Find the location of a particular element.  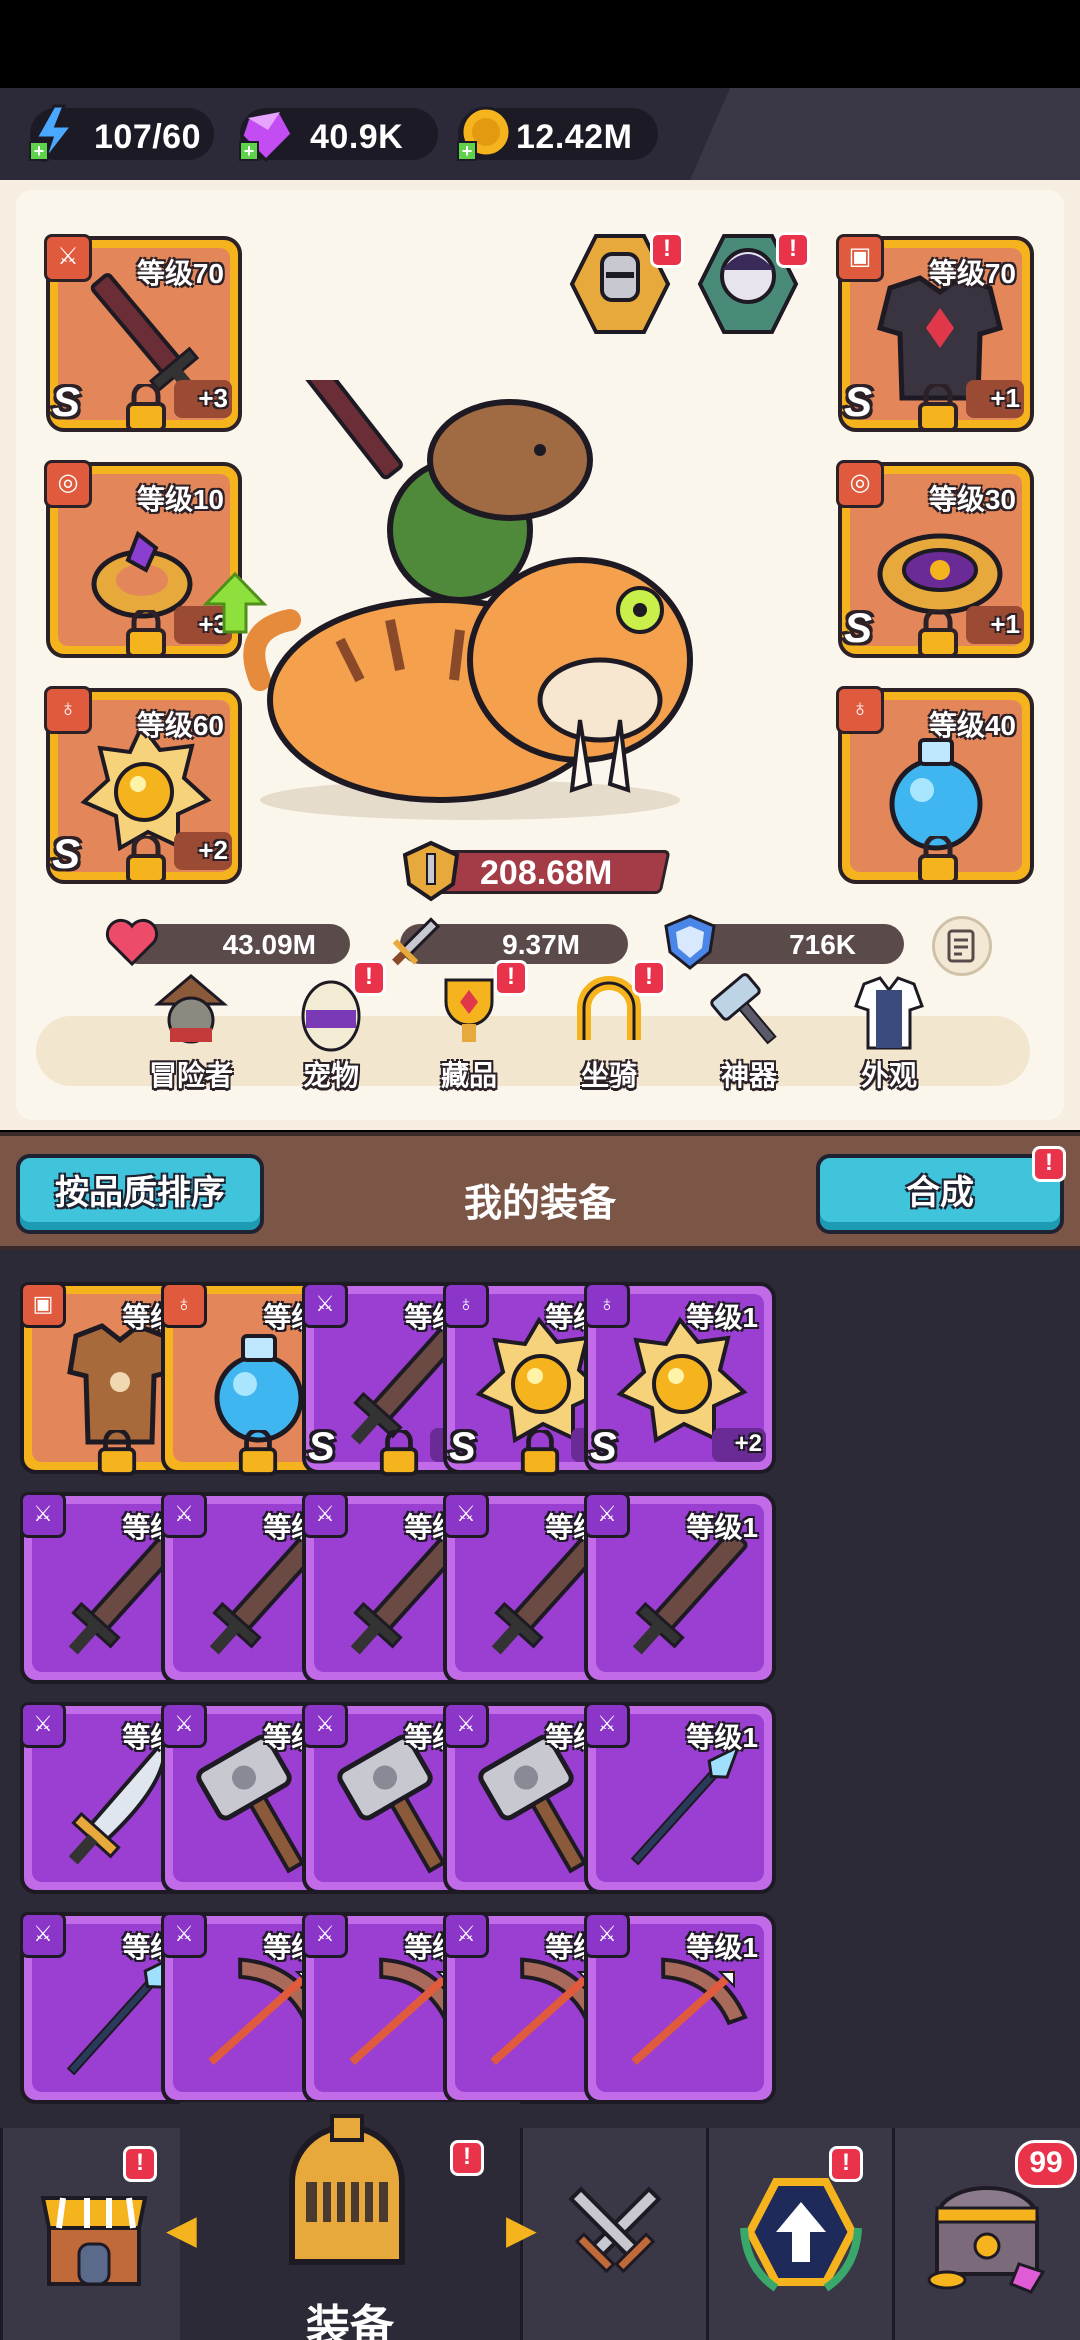

belt-slot-tag-icon: ◎ is located at coordinates (860, 484).